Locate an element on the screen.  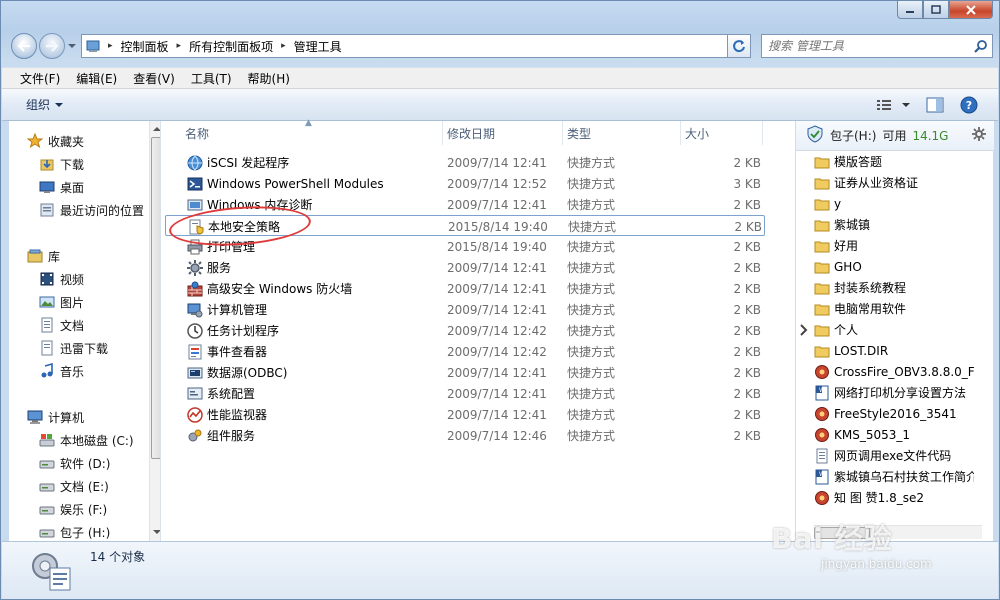
view-options-button is located at coordinates (894, 105).